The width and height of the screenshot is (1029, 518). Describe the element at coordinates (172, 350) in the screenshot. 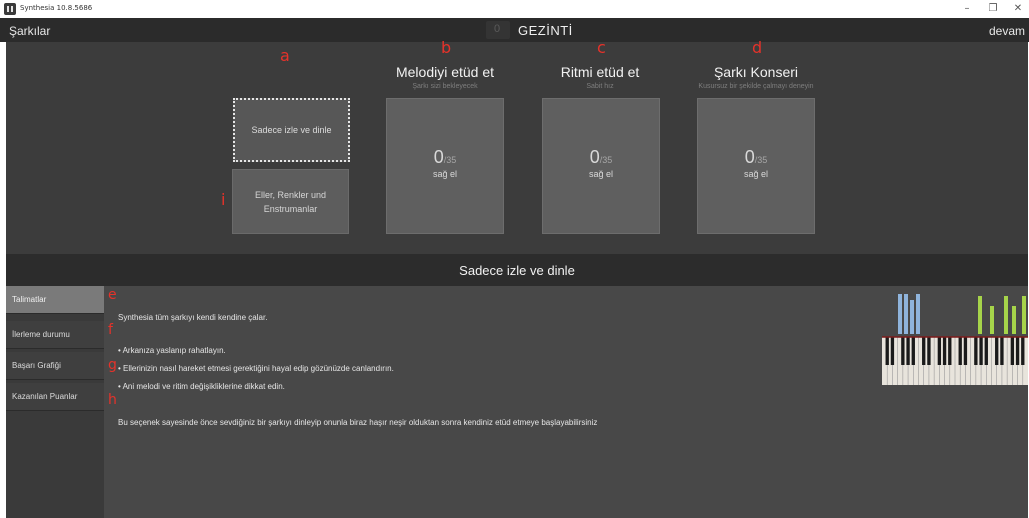

I see `instruction-bullet: • Arkanıza yaslanıp rahatlayın.` at that location.